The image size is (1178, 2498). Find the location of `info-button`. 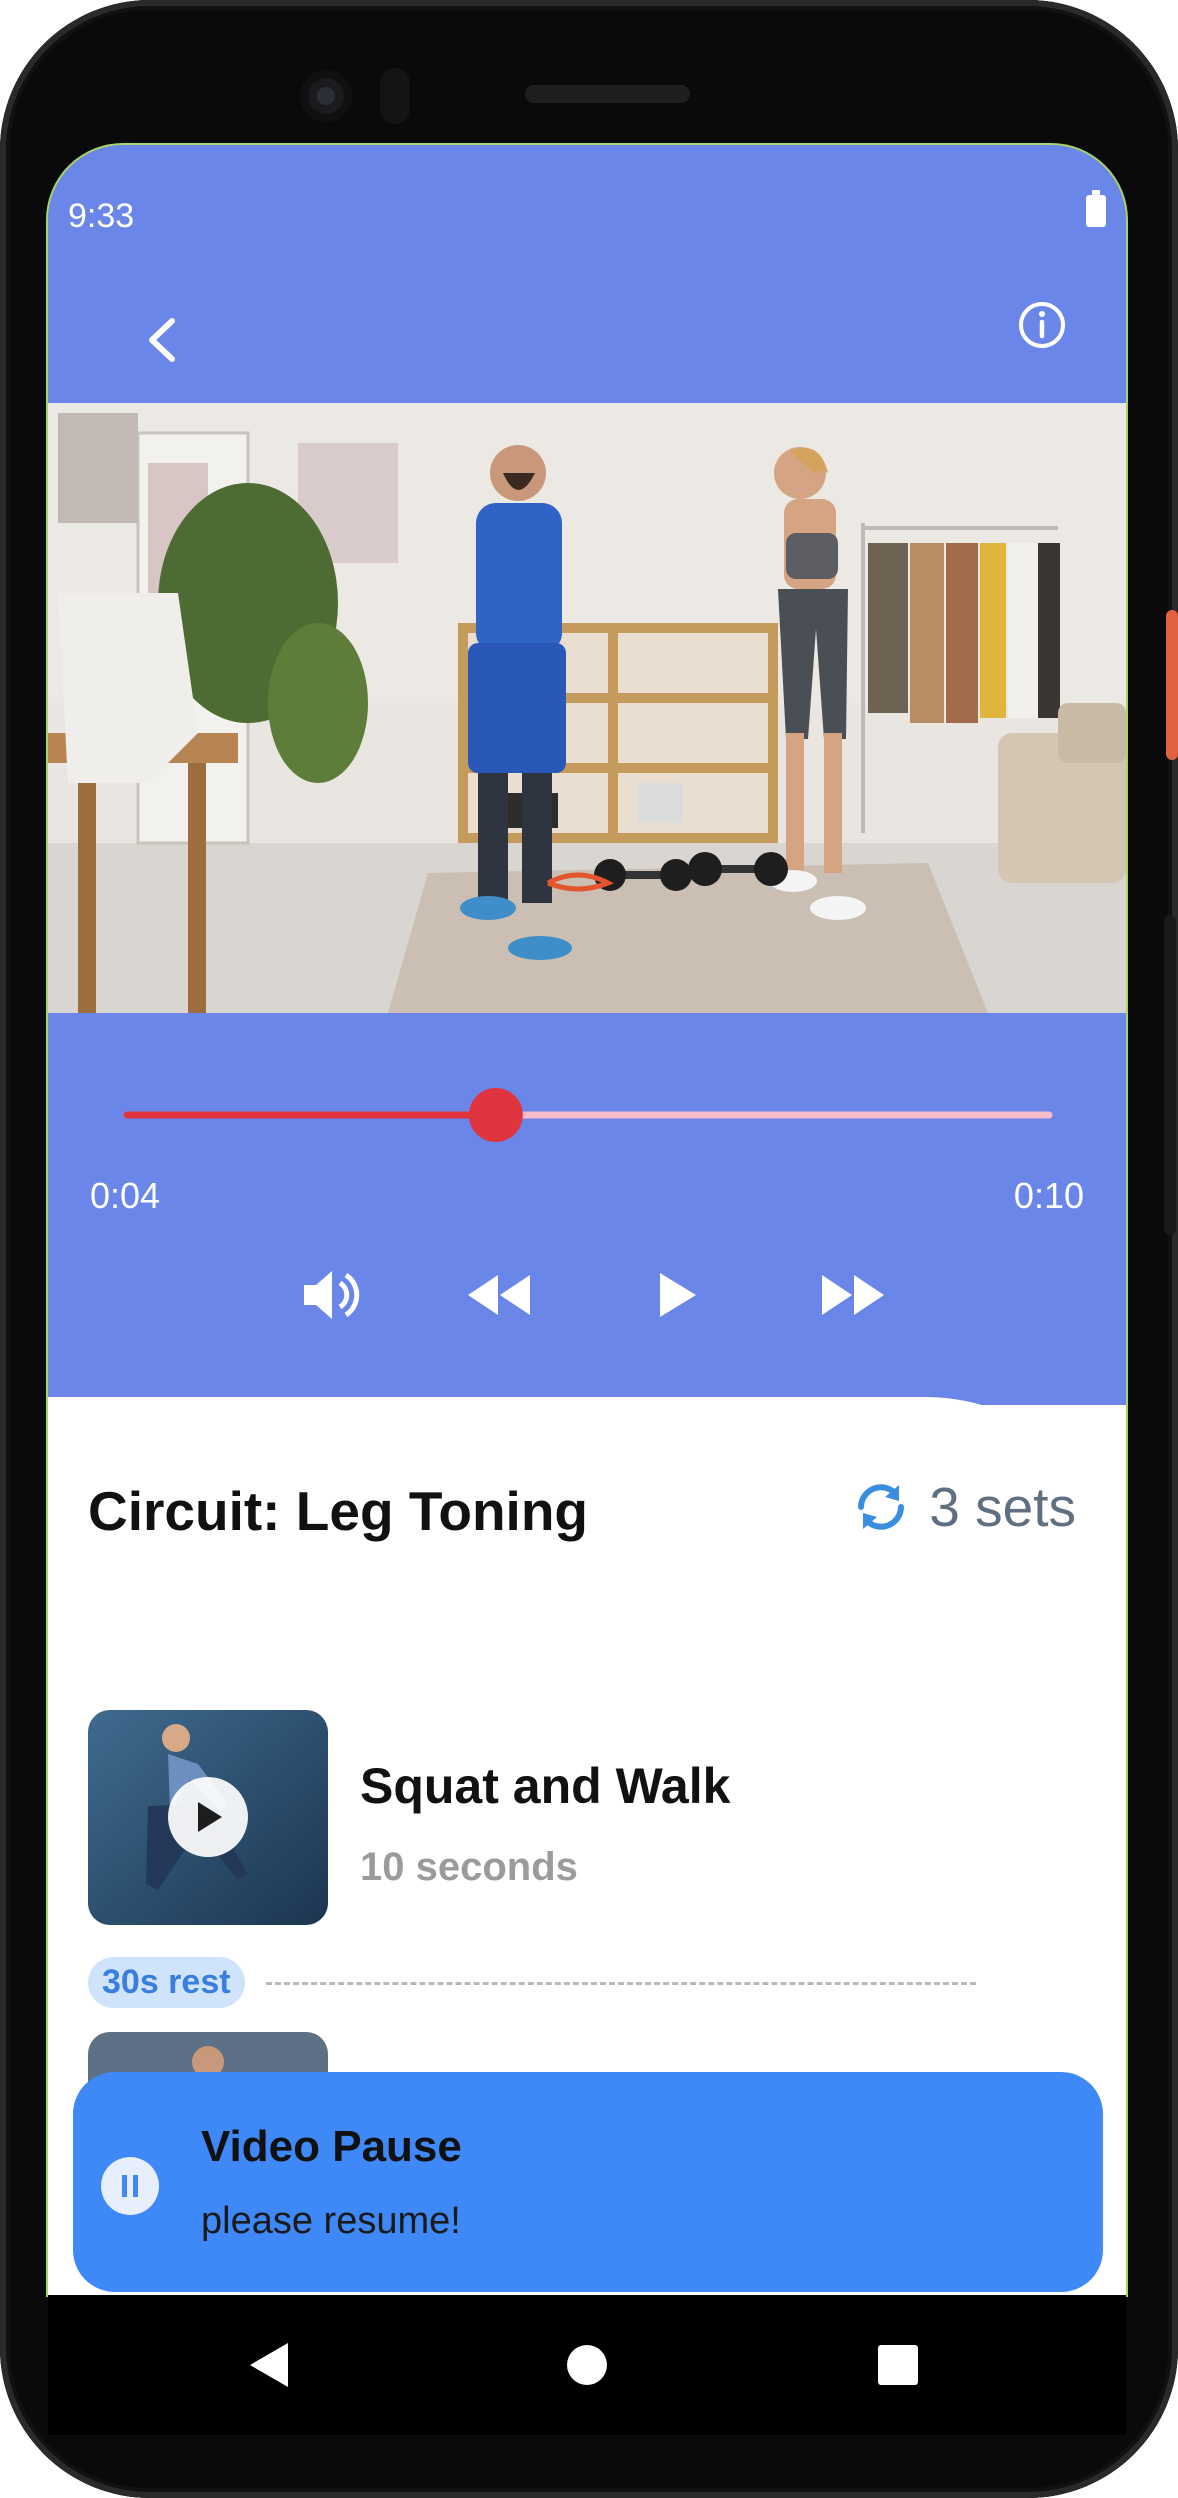

info-button is located at coordinates (1042, 325).